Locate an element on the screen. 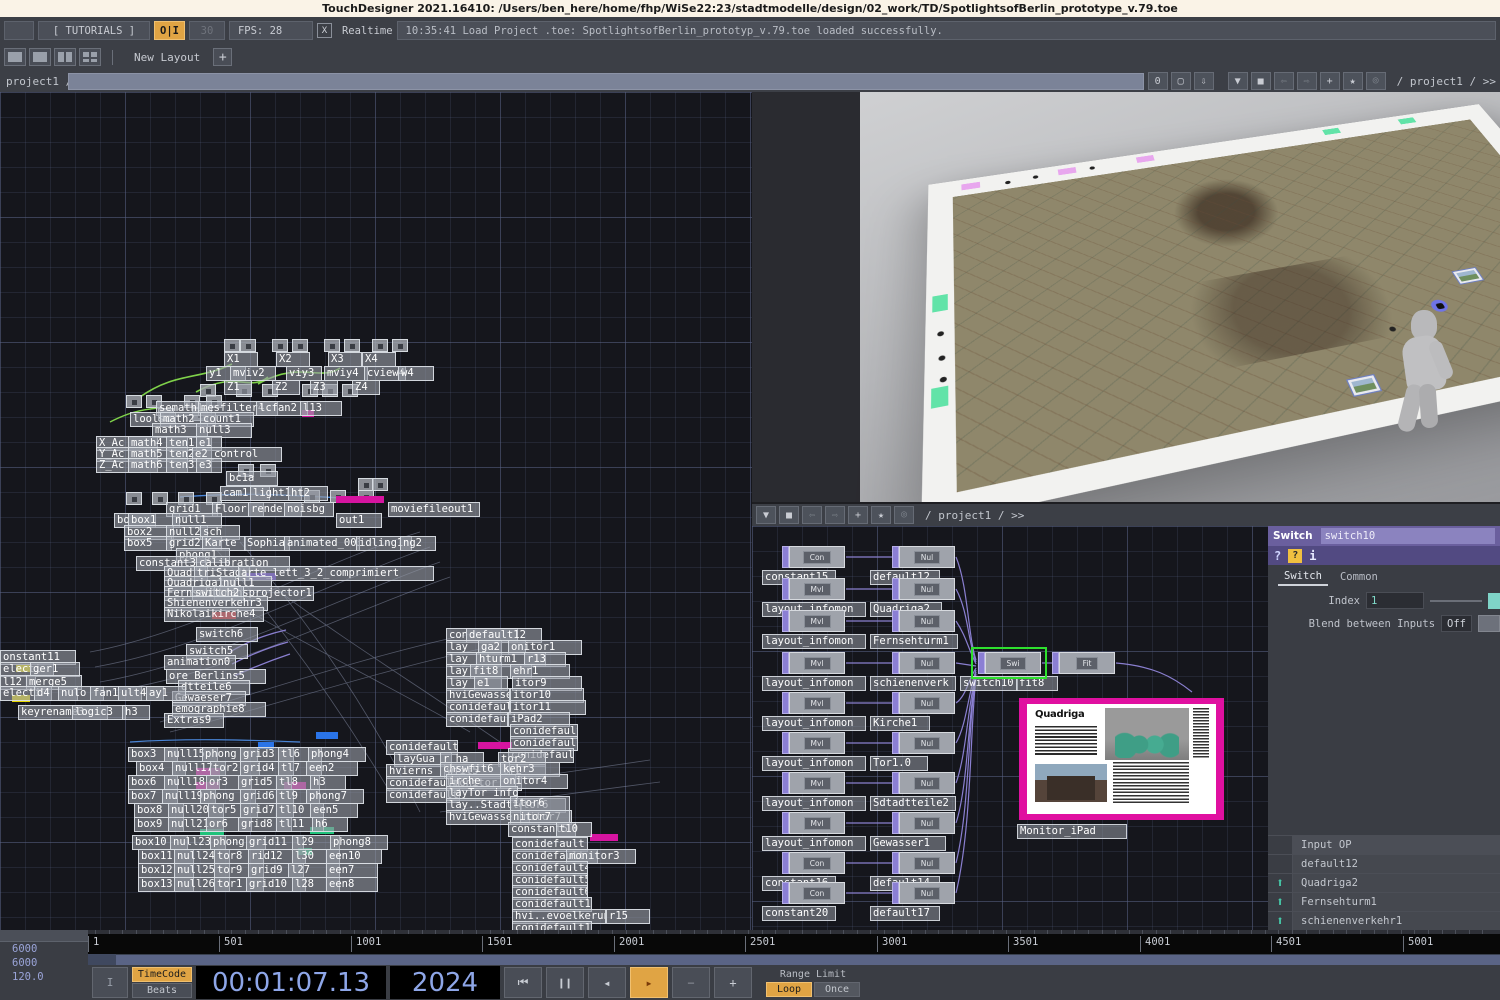  increase-button: + is located at coordinates (733, 982).